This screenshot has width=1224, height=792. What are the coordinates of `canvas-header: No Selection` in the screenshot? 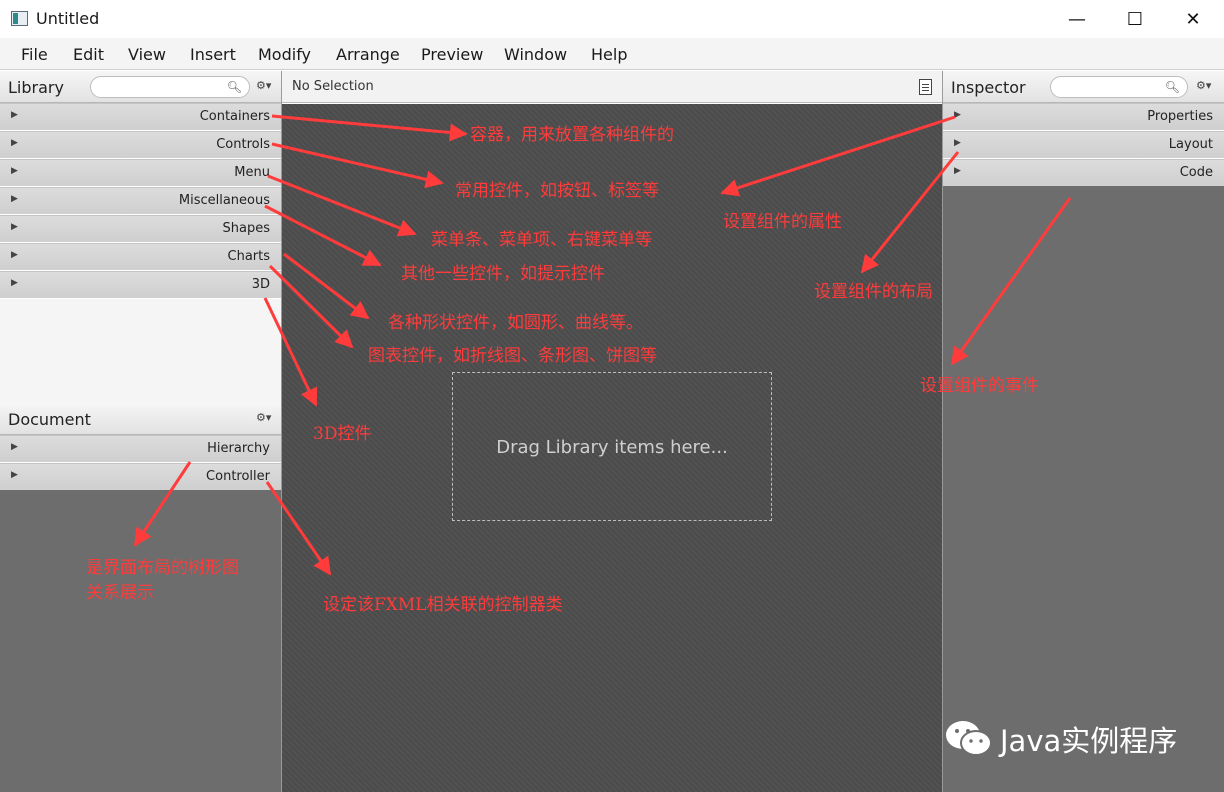 It's located at (612, 87).